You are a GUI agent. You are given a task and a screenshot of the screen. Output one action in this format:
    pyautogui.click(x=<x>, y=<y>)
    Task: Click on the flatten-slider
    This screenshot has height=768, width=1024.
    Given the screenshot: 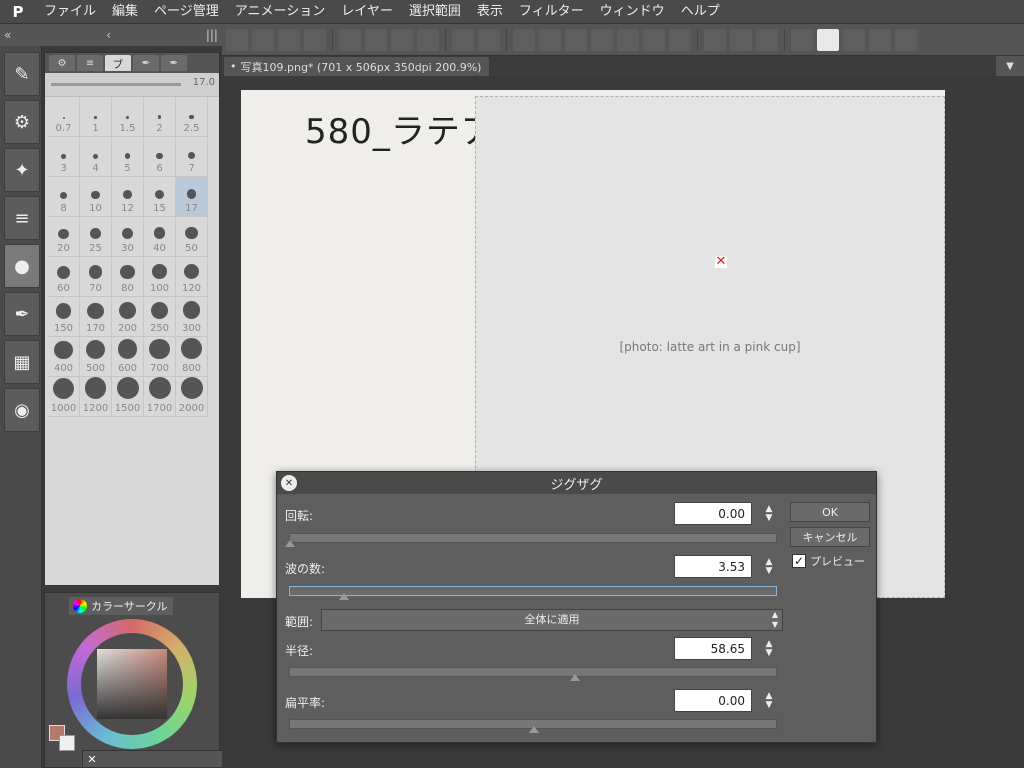 What is the action you would take?
    pyautogui.click(x=533, y=726)
    